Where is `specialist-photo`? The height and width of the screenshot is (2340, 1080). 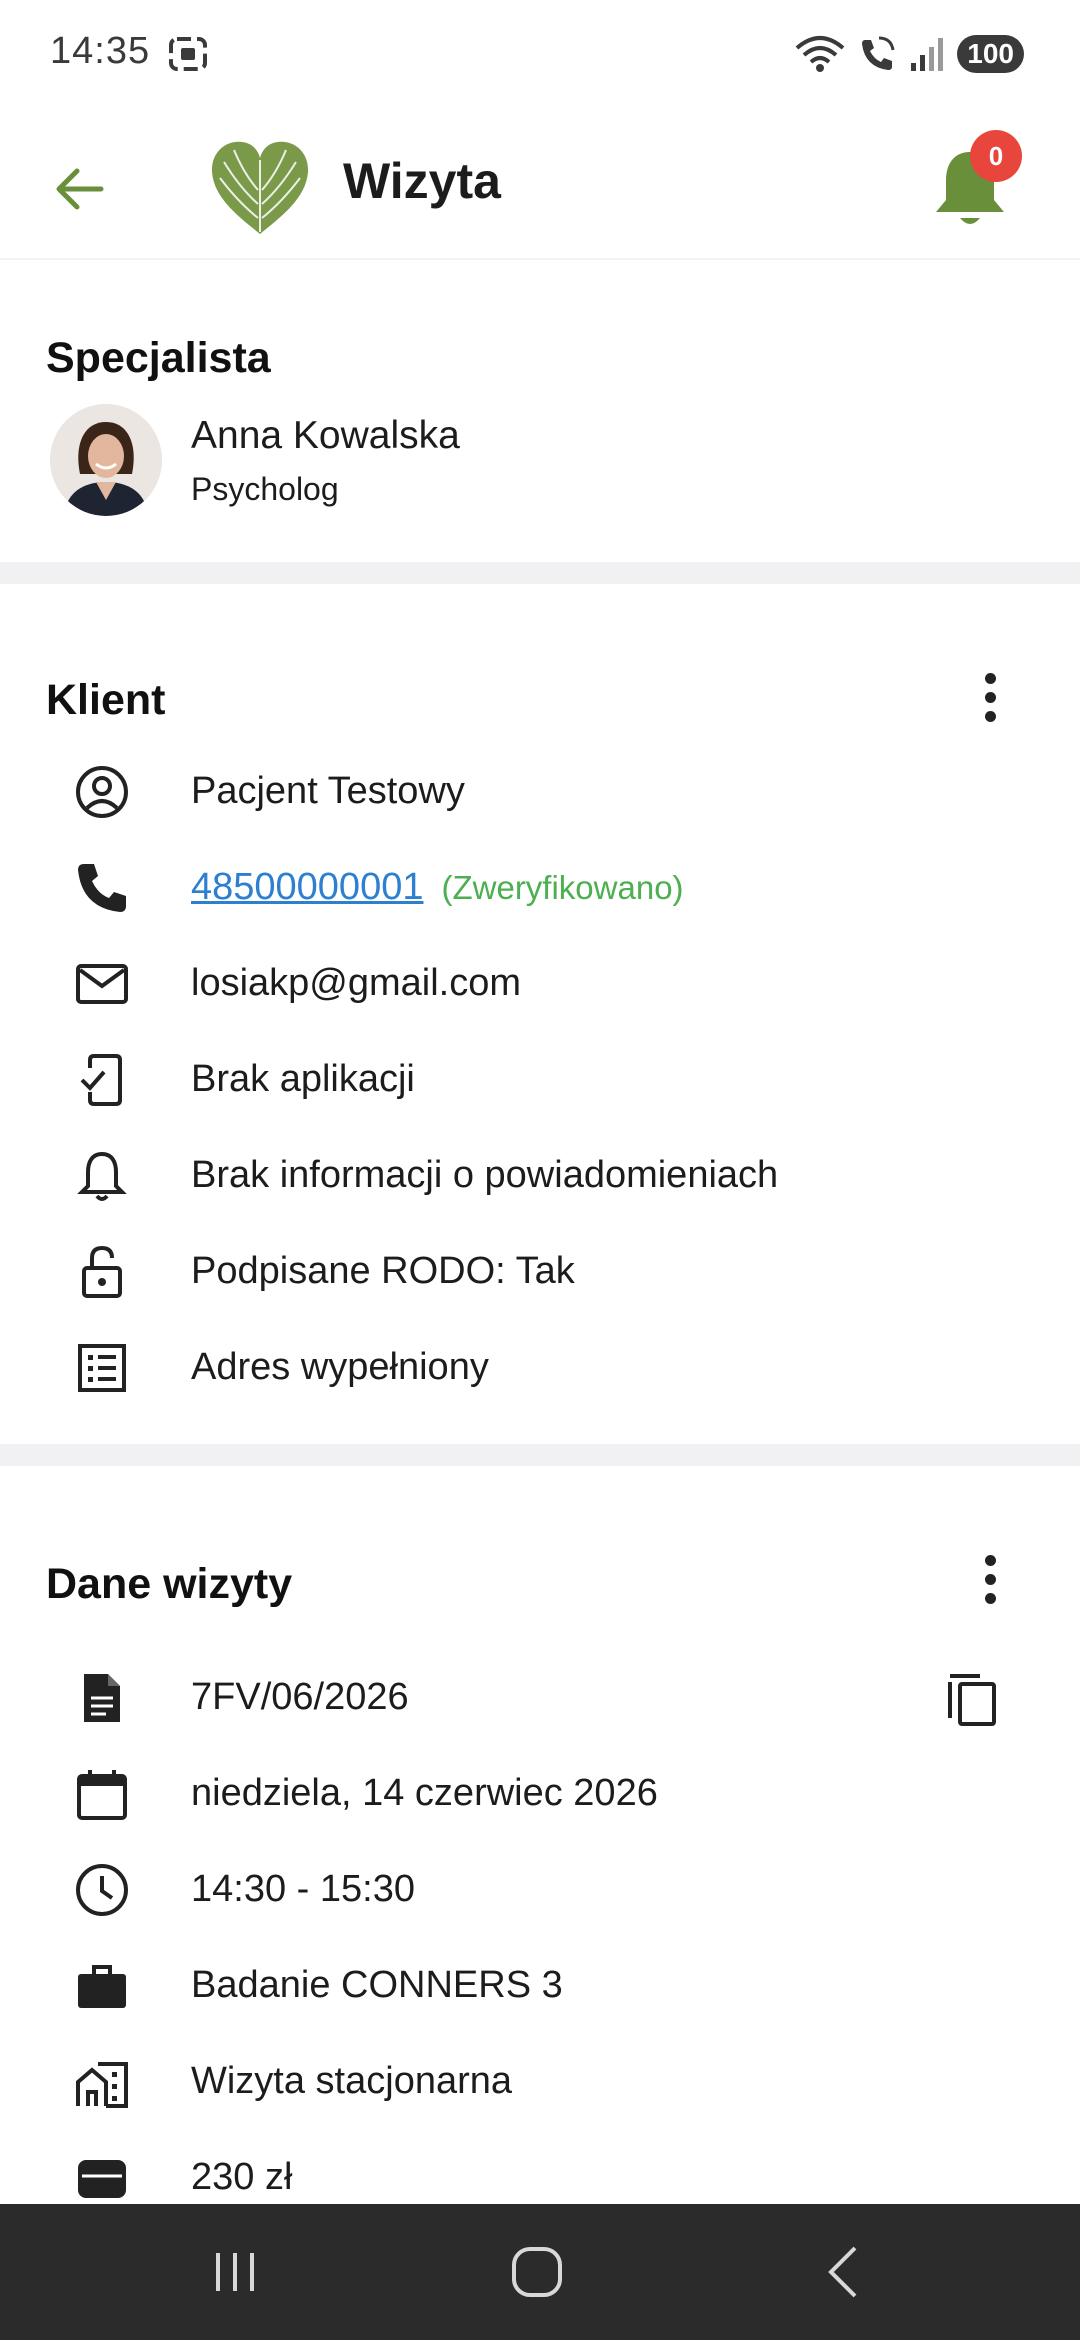 specialist-photo is located at coordinates (106, 460).